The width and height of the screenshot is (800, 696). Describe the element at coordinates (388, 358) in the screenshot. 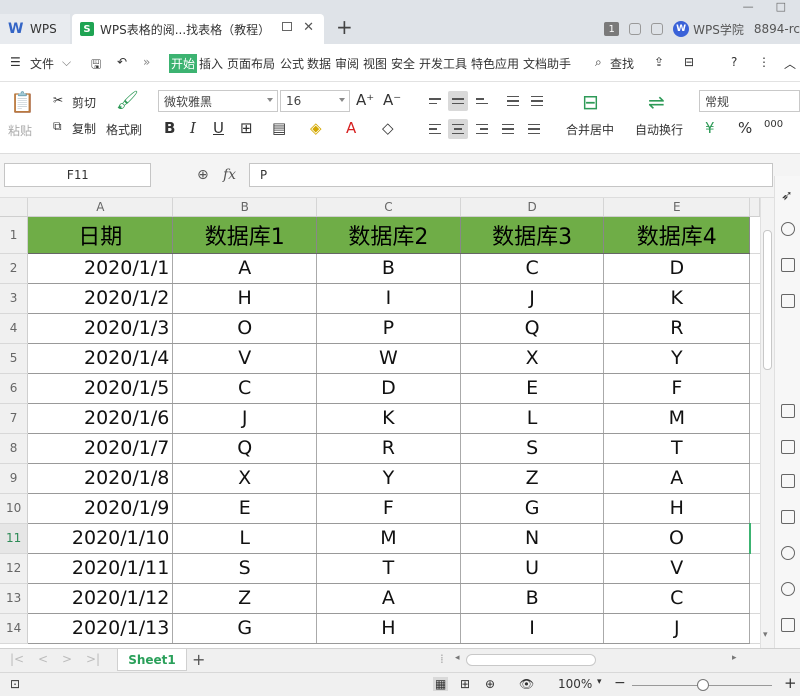

I see `data-cell: W` at that location.